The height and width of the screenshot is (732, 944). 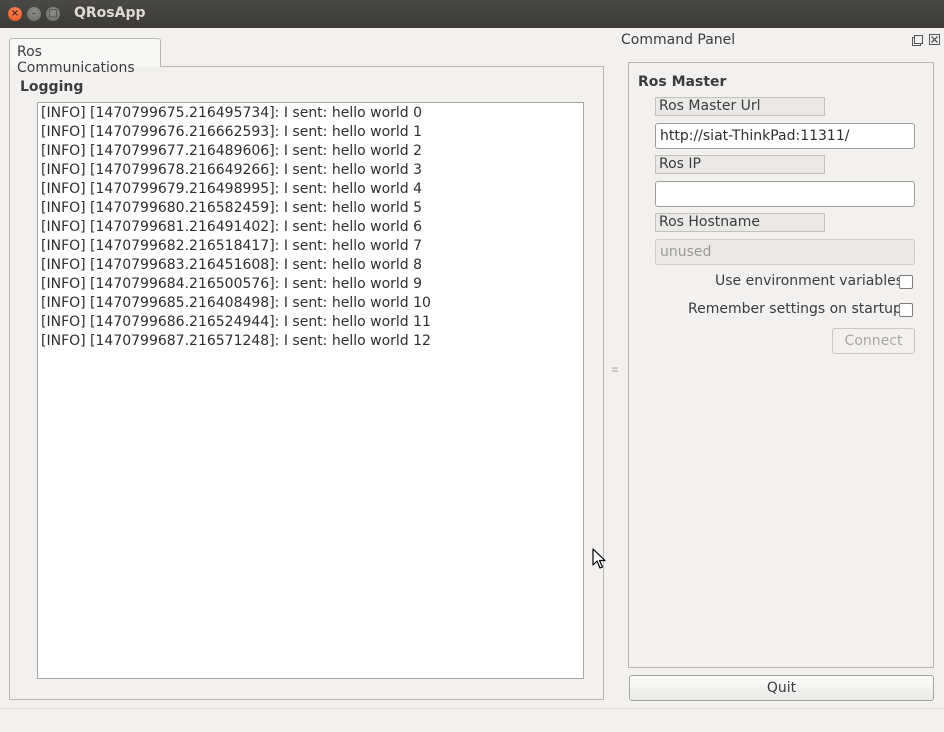 What do you see at coordinates (599, 559) in the screenshot?
I see `mouse-cursor-icon` at bounding box center [599, 559].